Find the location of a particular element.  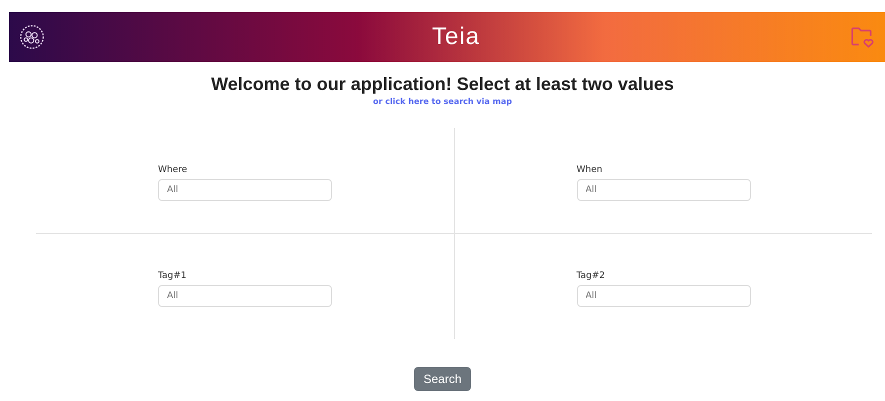

logo-text: Teia is located at coordinates (456, 37).